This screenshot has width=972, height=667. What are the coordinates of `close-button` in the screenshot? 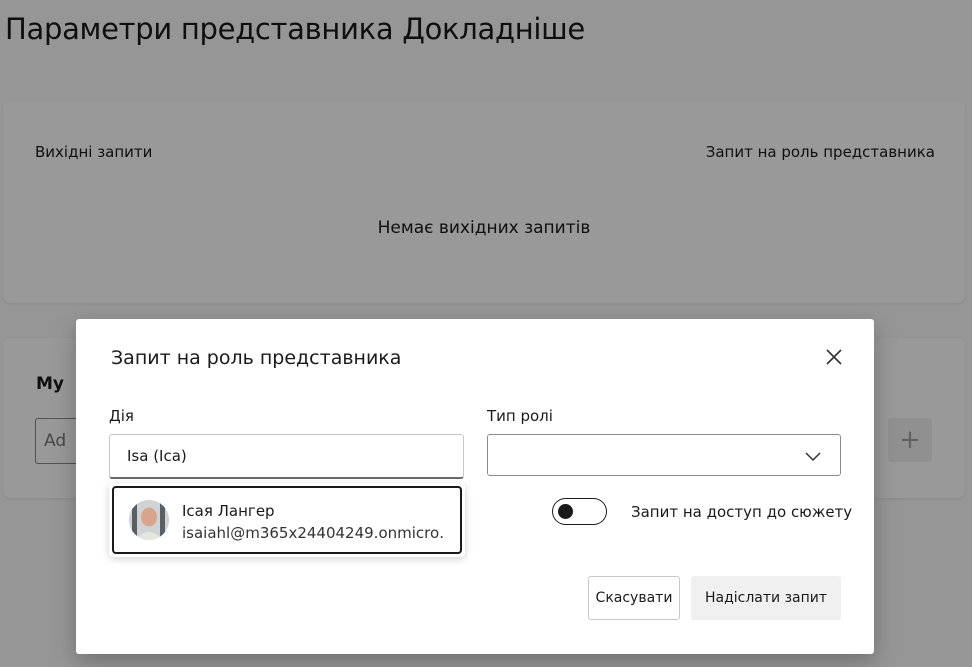 It's located at (834, 357).